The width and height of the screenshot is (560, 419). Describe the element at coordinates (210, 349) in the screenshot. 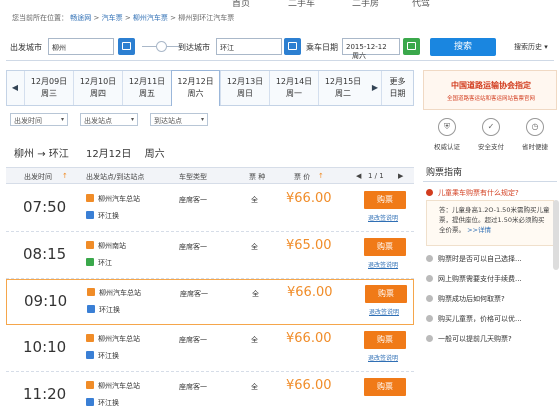

I see `table-row: 10:10 柳州汽车总站 环江换 座席客一 全 ¥66.00 购票 退改签说明` at that location.